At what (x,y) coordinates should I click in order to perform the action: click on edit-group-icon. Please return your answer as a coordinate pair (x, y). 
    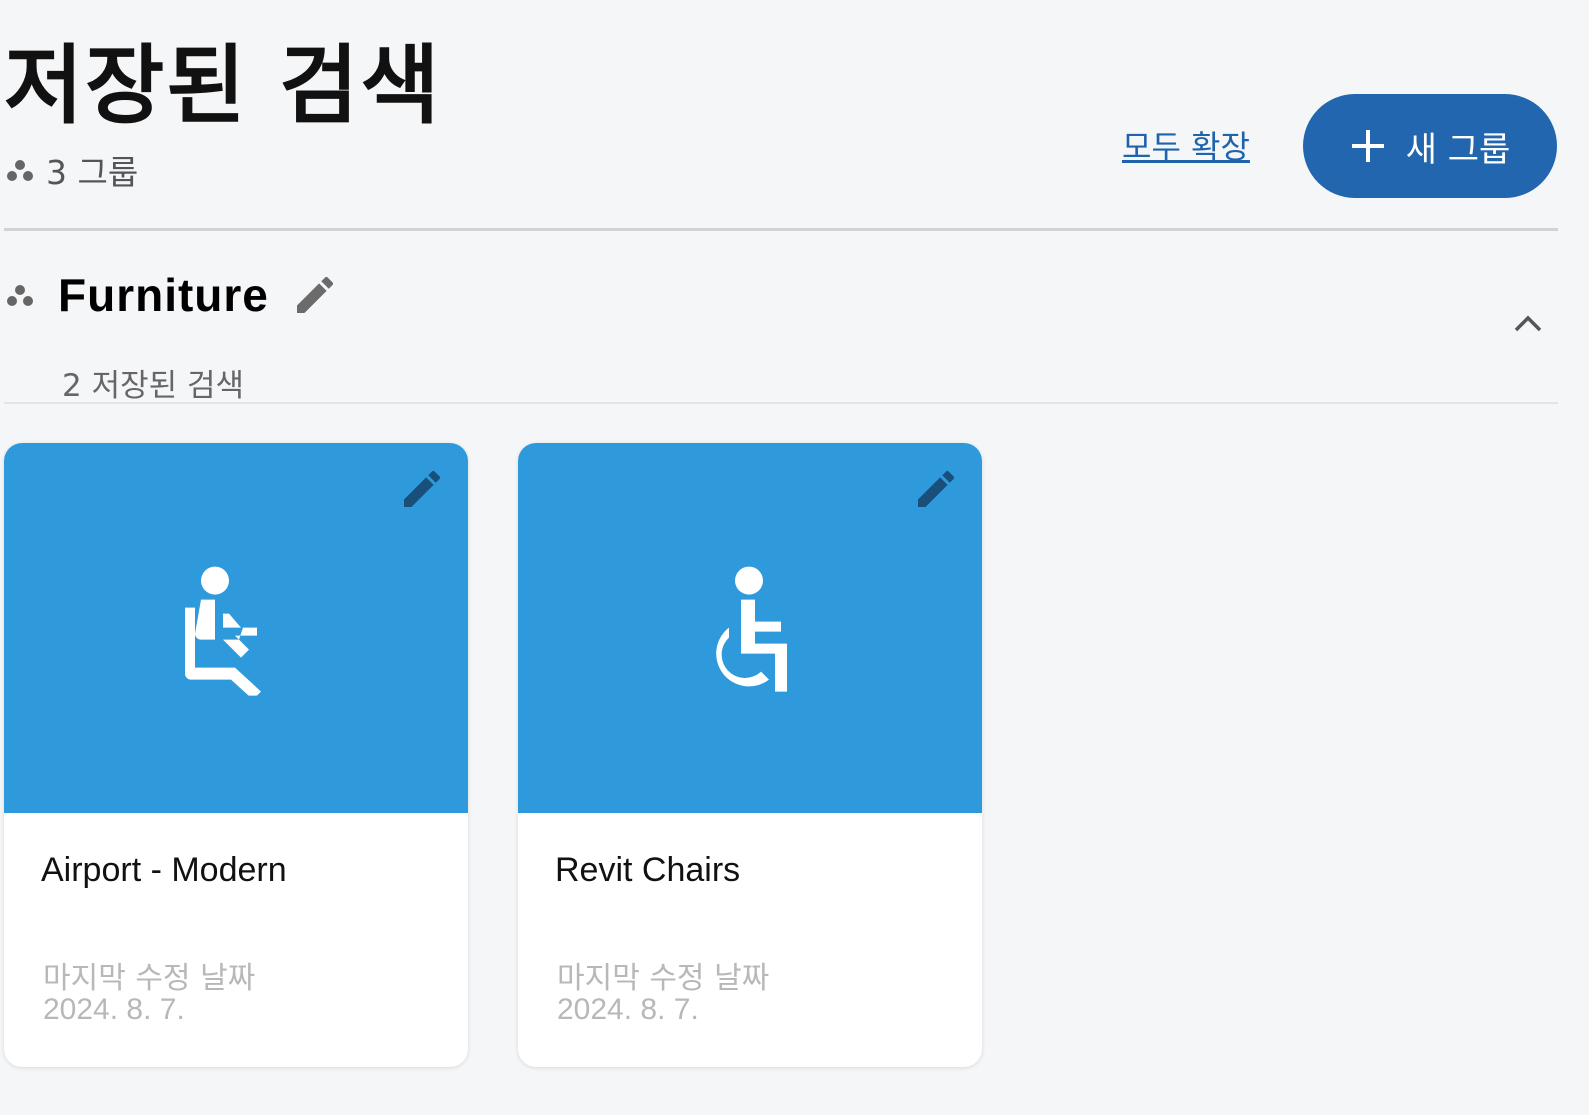
    Looking at the image, I should click on (315, 295).